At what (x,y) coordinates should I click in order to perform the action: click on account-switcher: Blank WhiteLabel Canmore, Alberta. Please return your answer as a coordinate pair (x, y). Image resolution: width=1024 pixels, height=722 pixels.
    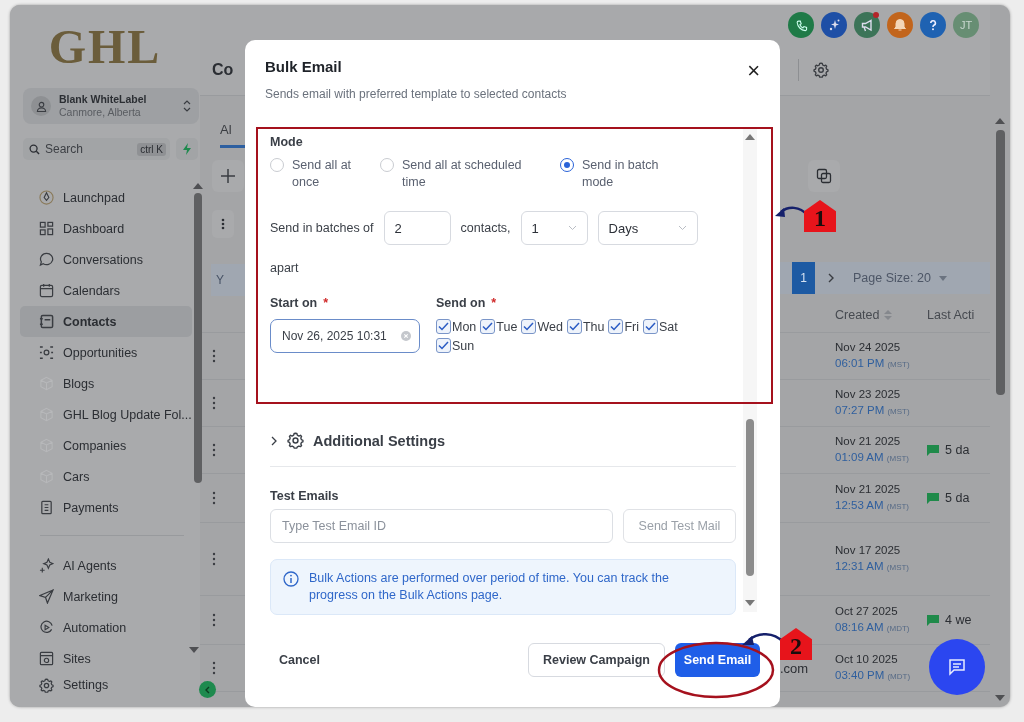
    Looking at the image, I should click on (111, 106).